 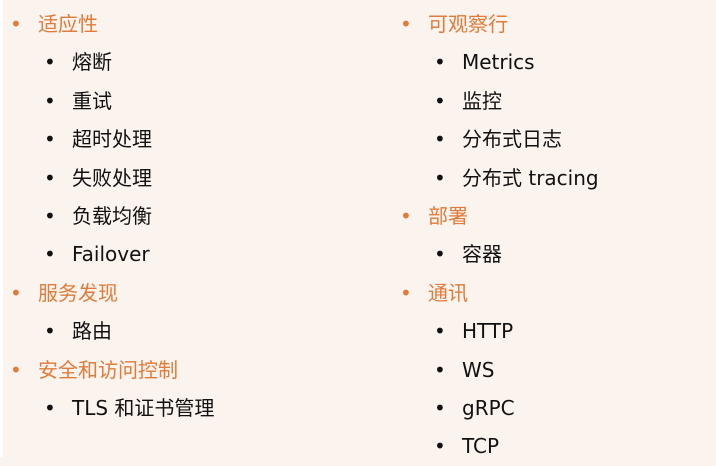 I want to click on section-heading: 服务发现, so click(x=78, y=292).